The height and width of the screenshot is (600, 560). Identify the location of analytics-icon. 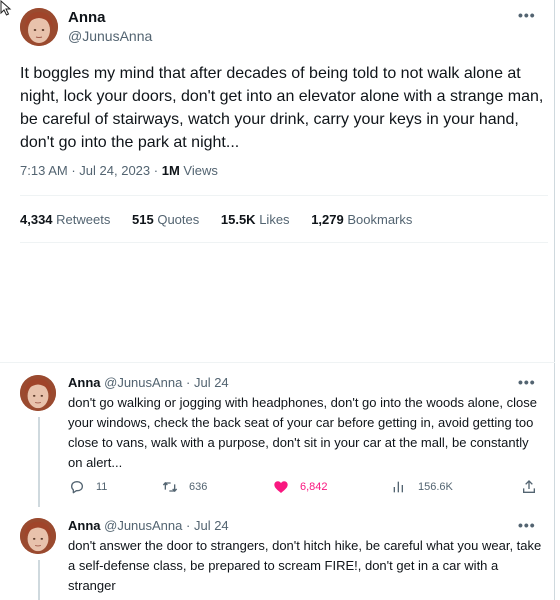
(398, 487).